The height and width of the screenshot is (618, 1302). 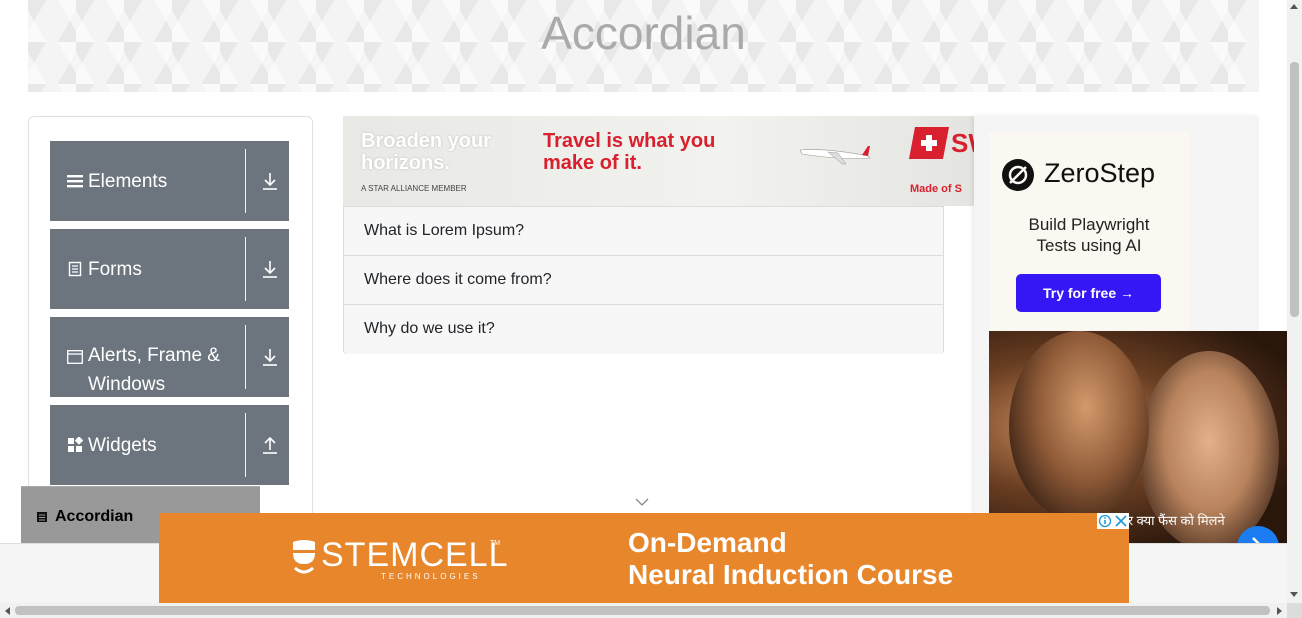 I want to click on ad-headline-left: Broaden your horizons., so click(x=426, y=152).